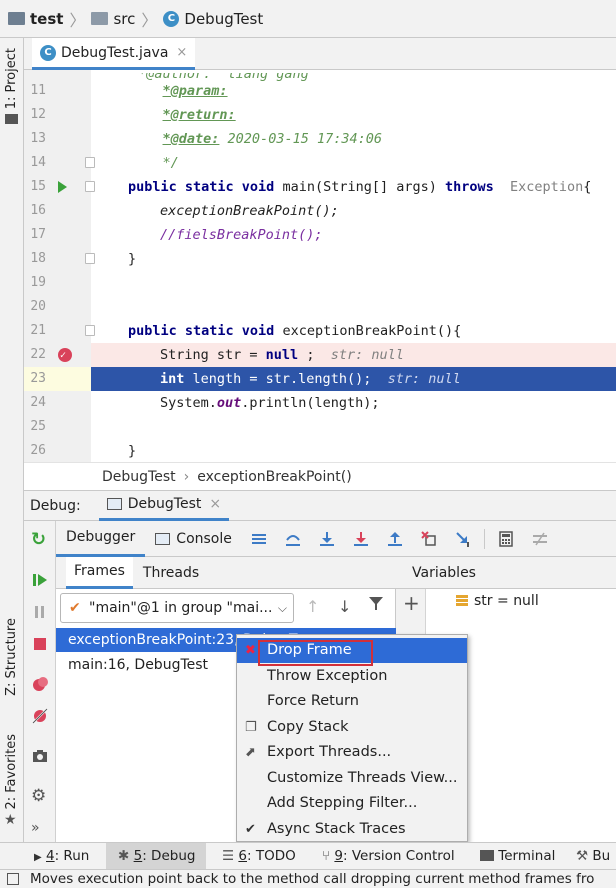 The image size is (616, 888). I want to click on hammer-icon: ⚒, so click(582, 856).